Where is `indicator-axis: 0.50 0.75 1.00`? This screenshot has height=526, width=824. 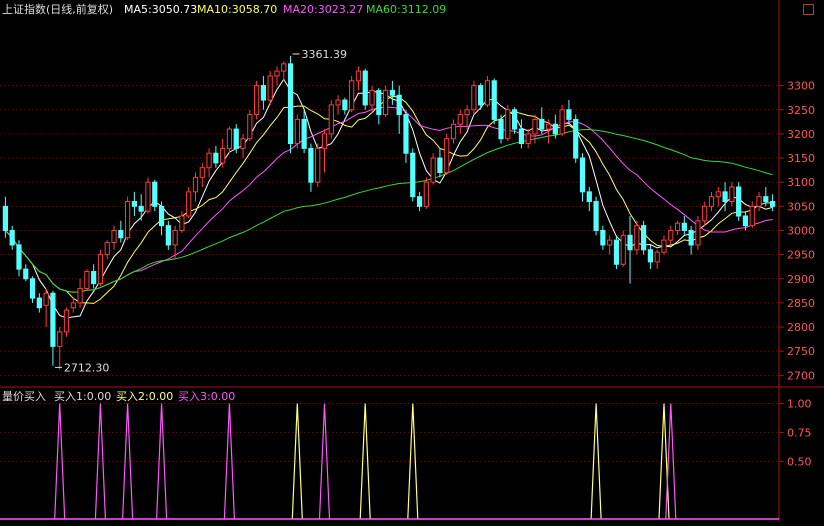
indicator-axis: 0.50 0.75 1.00 is located at coordinates (795, 433).